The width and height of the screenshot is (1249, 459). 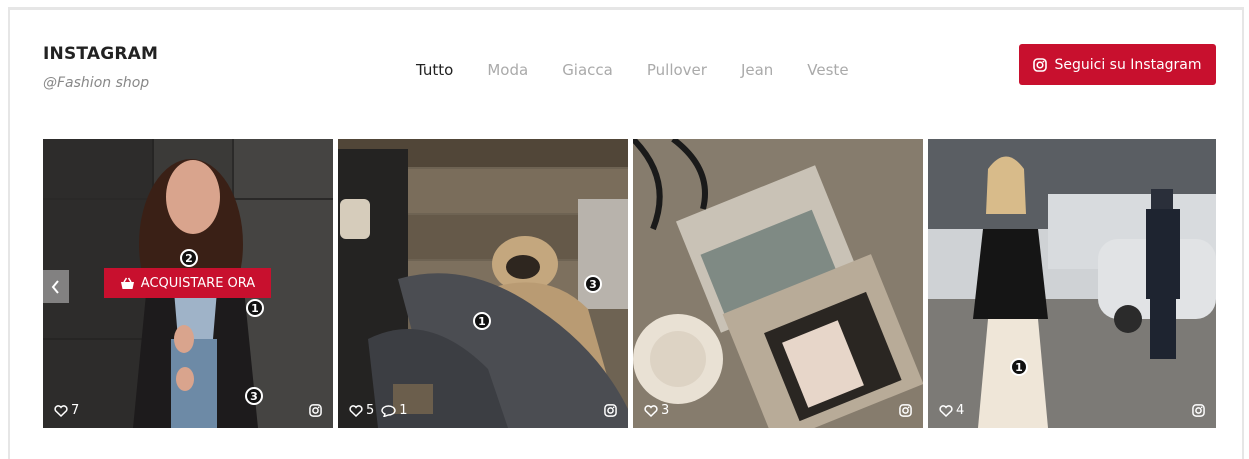 I want to click on filter-tabs: Tutto Moda Giacca Pullover Jean Veste, so click(x=649, y=70).